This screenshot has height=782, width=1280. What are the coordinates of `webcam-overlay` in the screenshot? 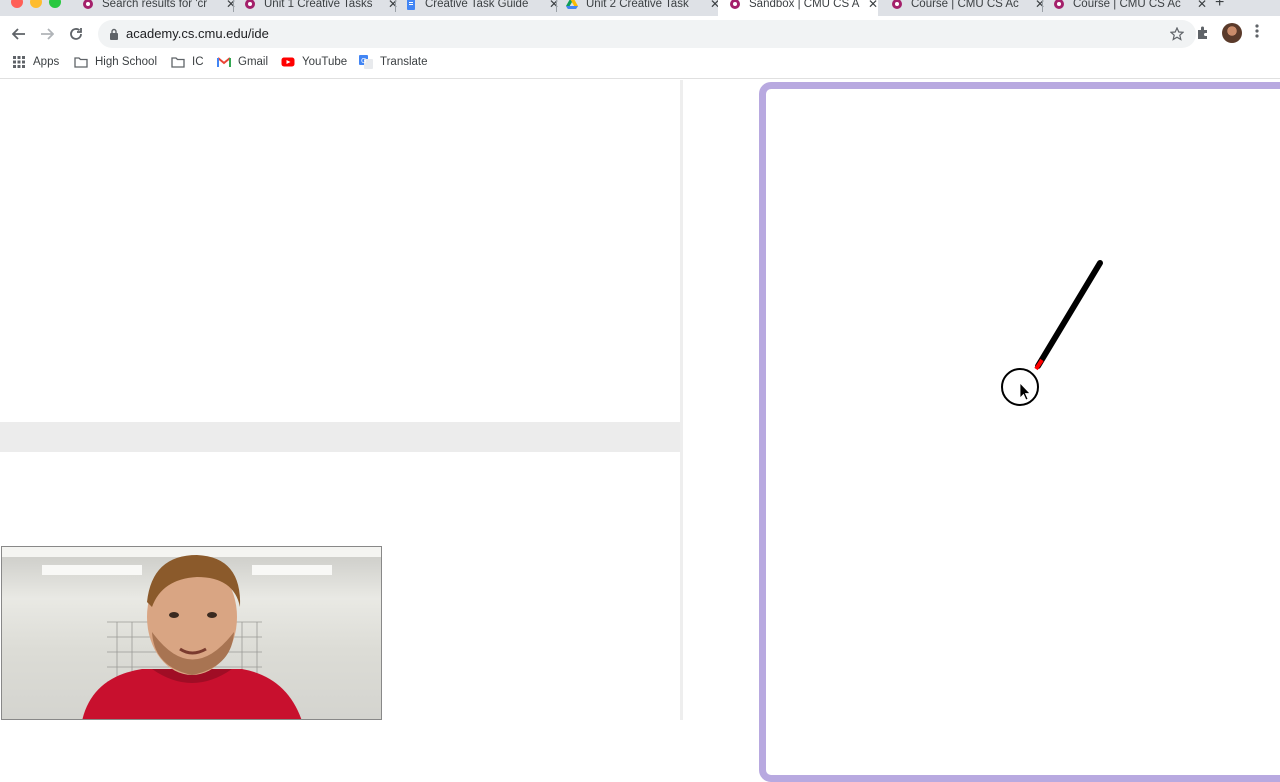 It's located at (191, 633).